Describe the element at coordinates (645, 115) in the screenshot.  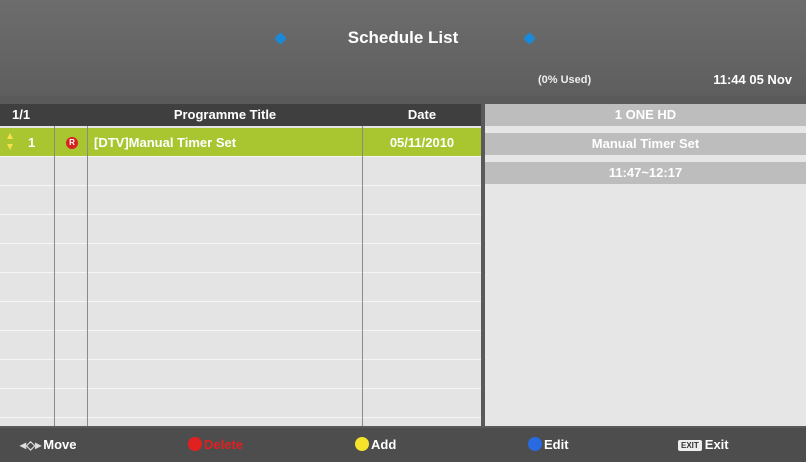
I see `channel-name: 1 ONE HD` at that location.